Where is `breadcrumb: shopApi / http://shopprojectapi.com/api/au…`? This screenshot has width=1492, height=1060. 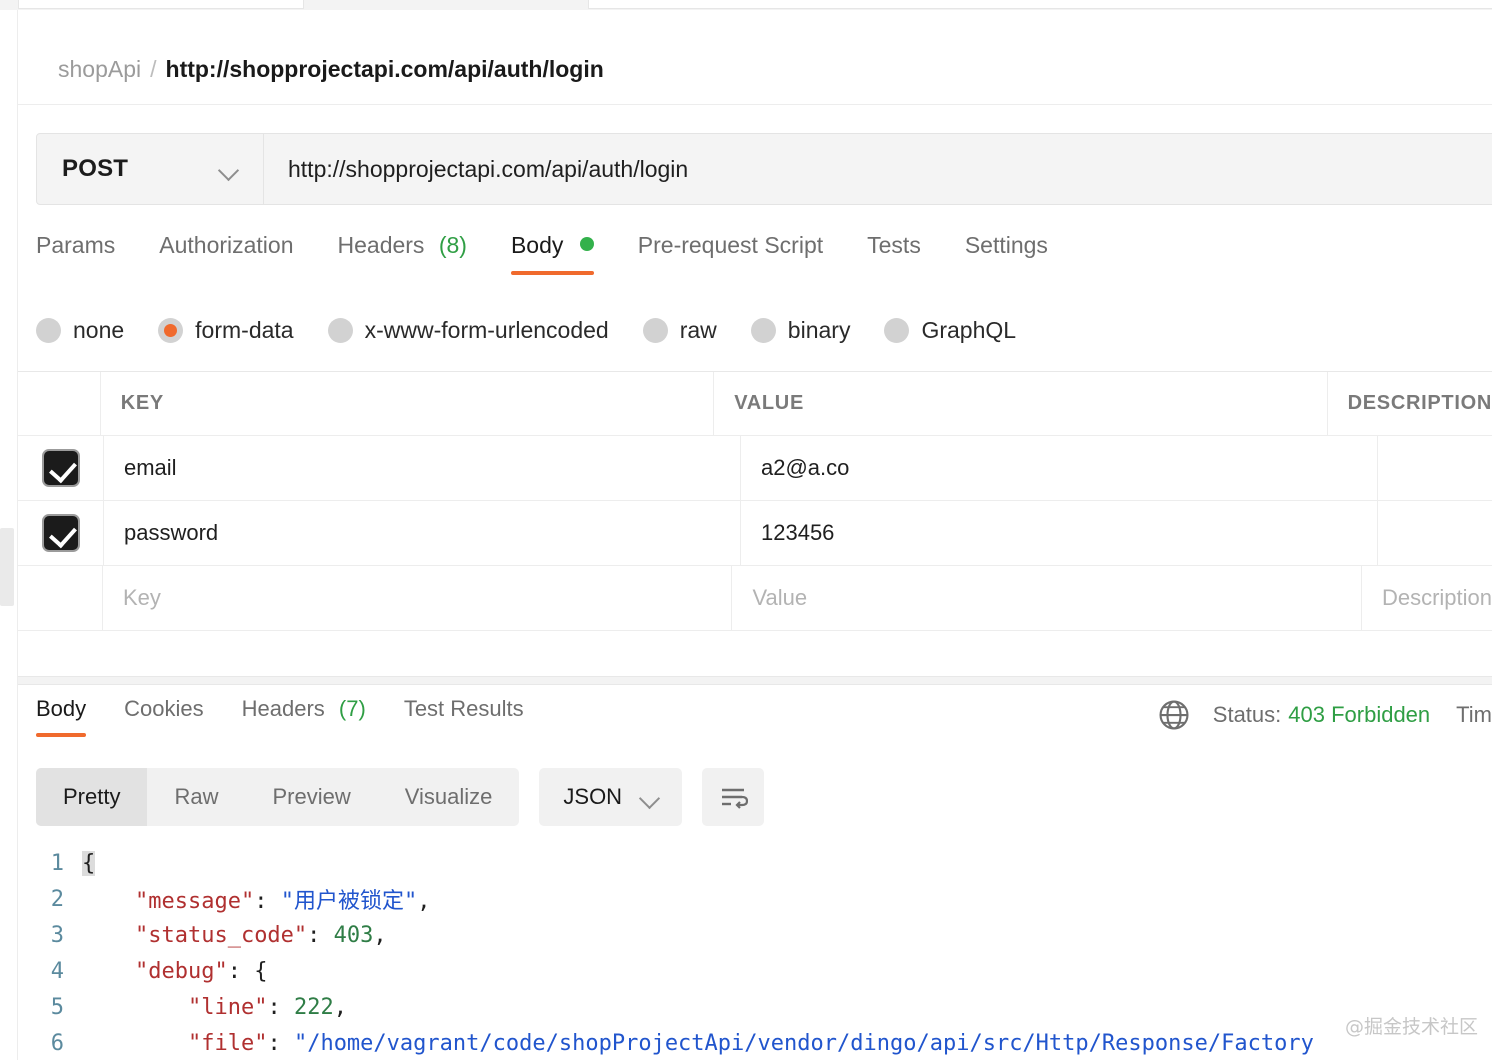 breadcrumb: shopApi / http://shopprojectapi.com/api/au… is located at coordinates (331, 69).